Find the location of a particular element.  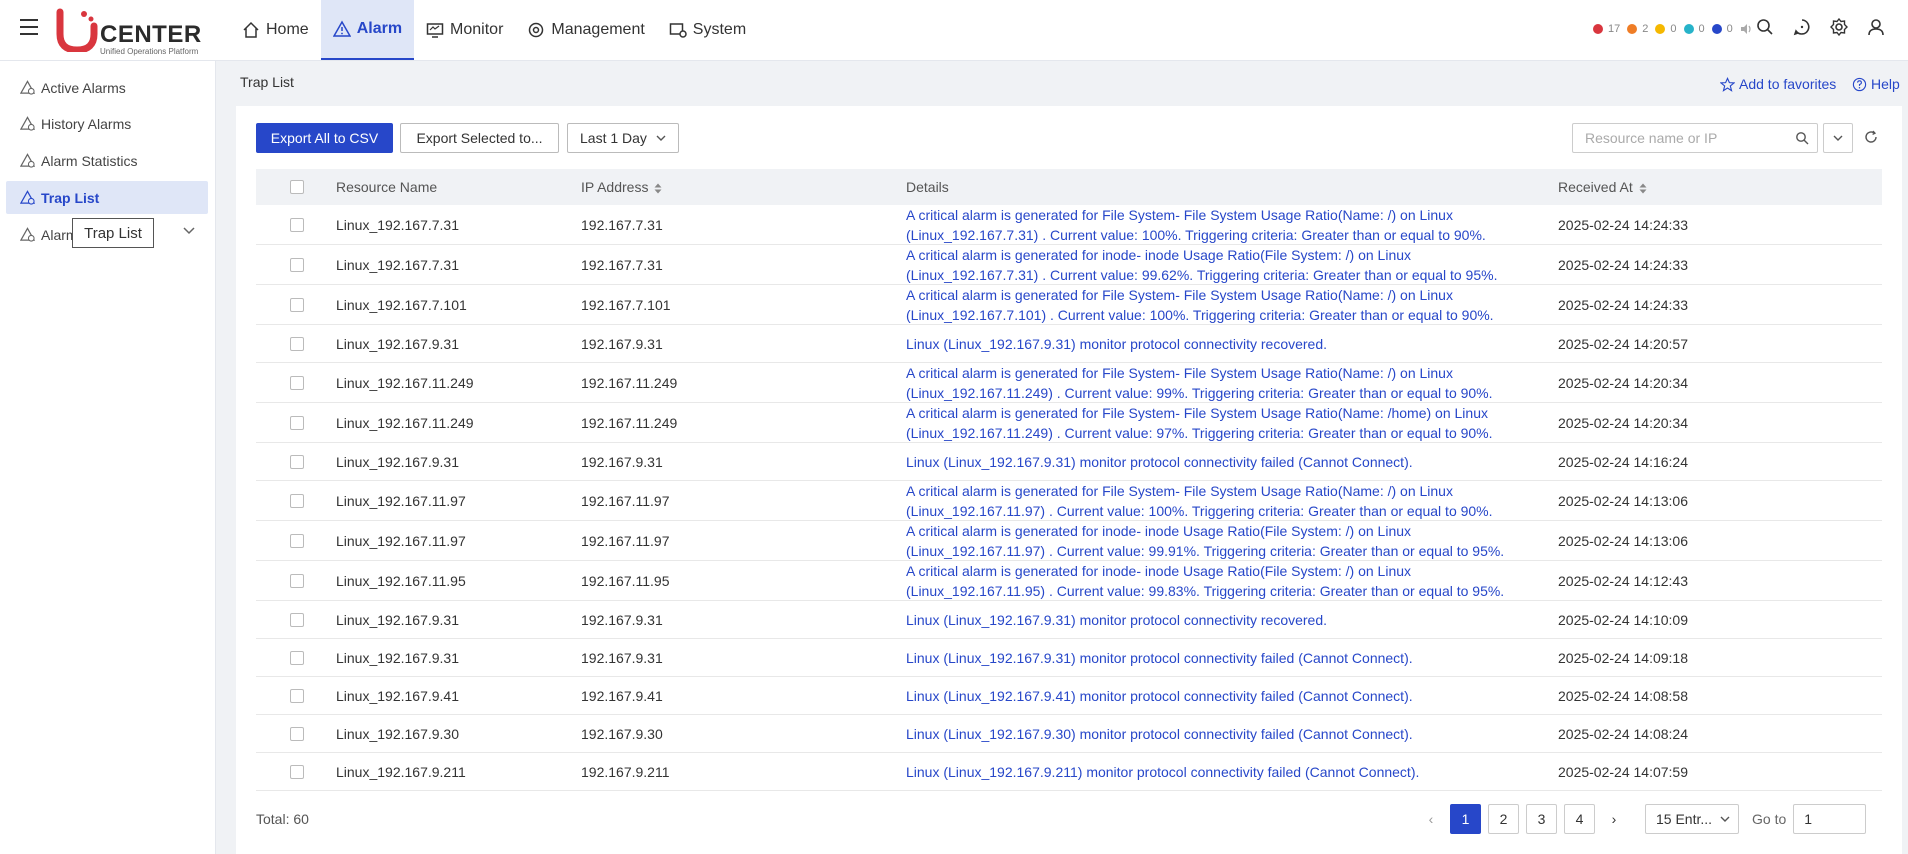

sidebar-item-trap-list: Trap List is located at coordinates (107, 197).